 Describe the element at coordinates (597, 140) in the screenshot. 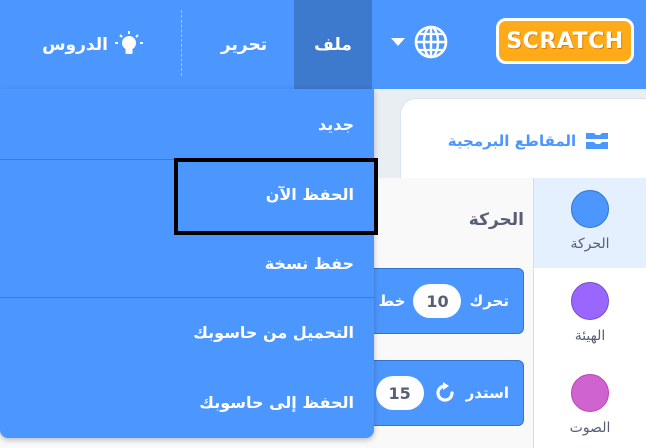

I see `code-blocks-icon` at that location.